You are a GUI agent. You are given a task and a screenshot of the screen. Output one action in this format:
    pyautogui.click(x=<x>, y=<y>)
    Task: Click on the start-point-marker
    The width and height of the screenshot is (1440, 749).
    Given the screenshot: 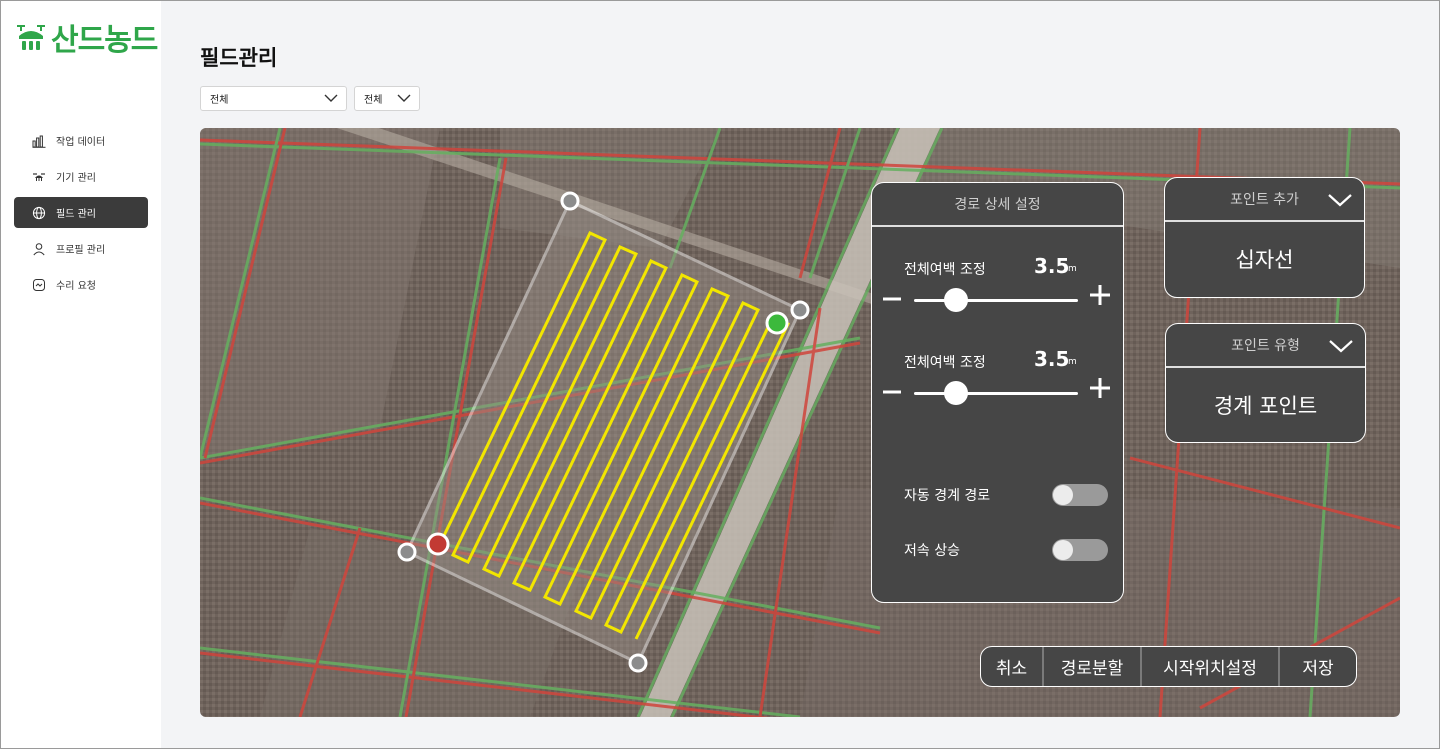 What is the action you would take?
    pyautogui.click(x=777, y=323)
    